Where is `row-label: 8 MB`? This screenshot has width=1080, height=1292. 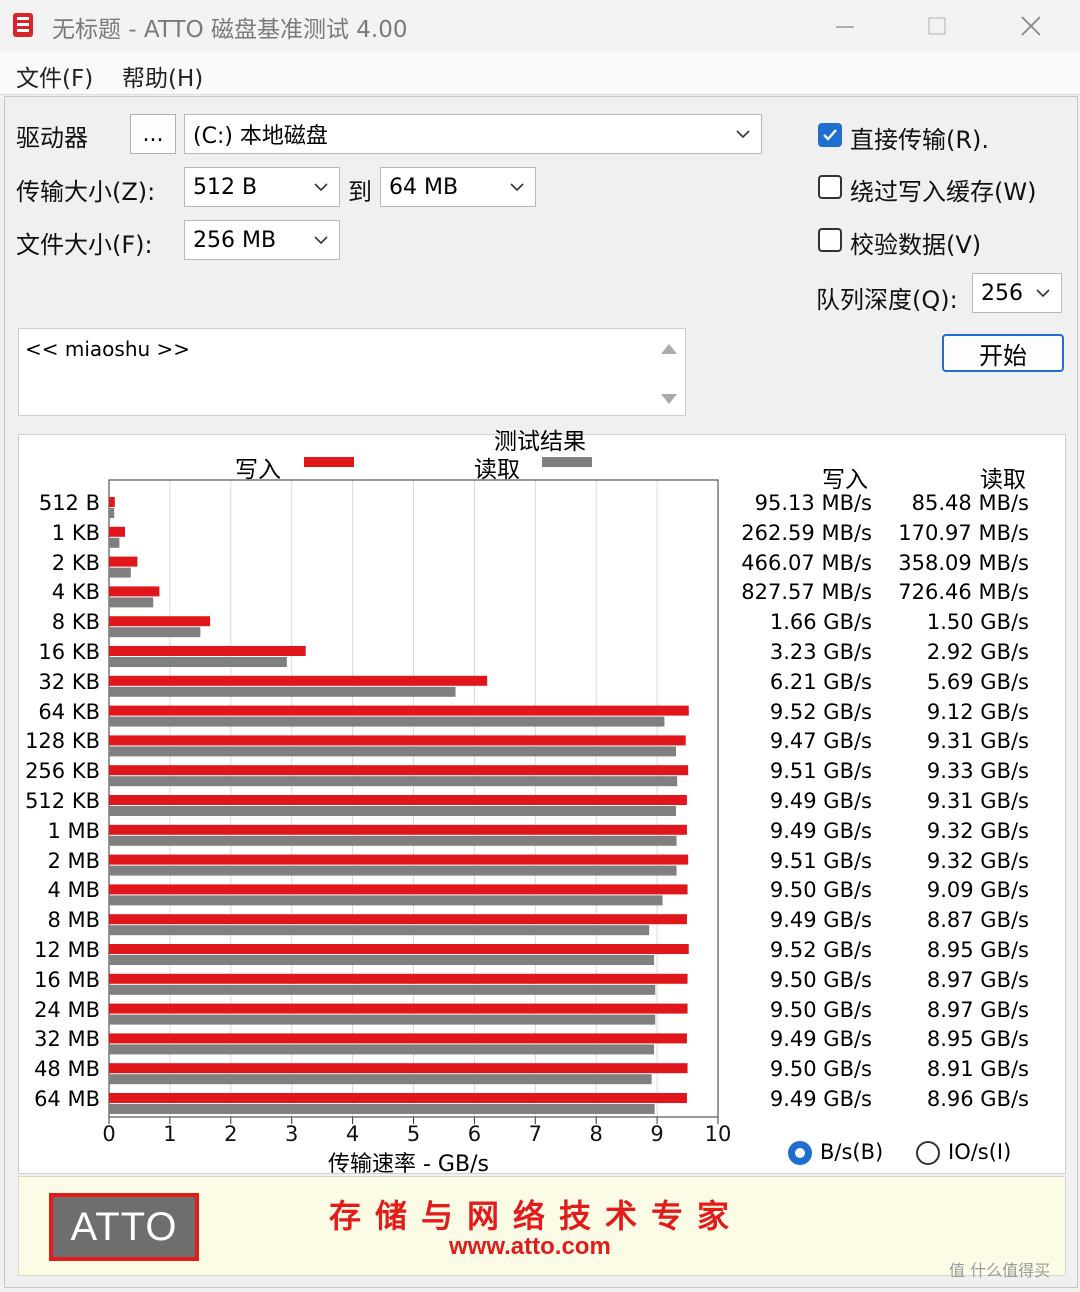 row-label: 8 MB is located at coordinates (73, 920).